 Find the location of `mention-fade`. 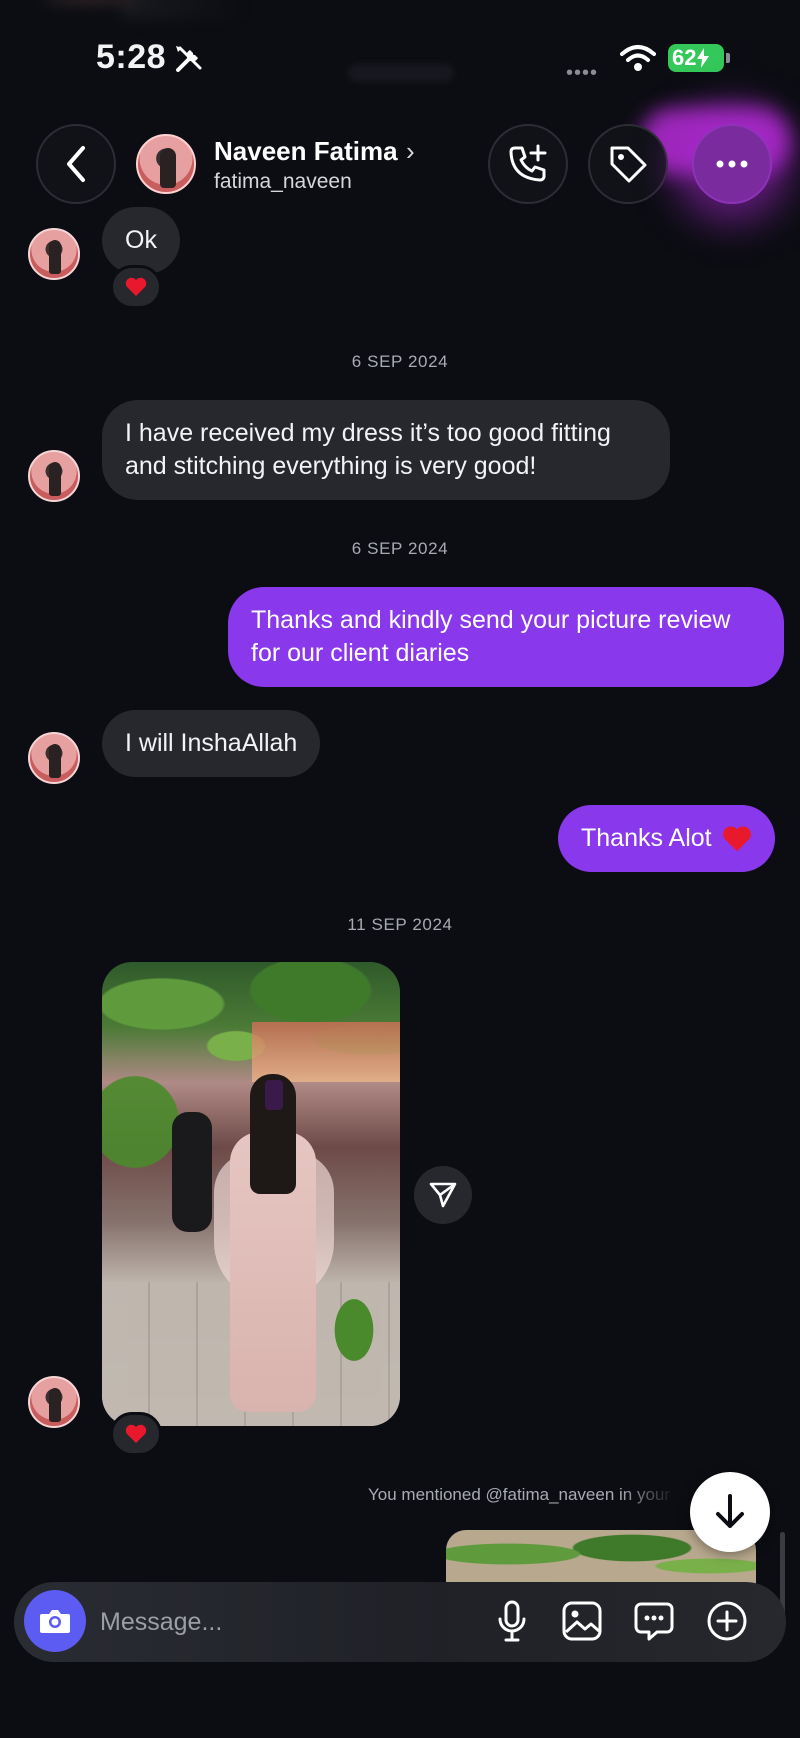

mention-fade is located at coordinates (660, 1495).